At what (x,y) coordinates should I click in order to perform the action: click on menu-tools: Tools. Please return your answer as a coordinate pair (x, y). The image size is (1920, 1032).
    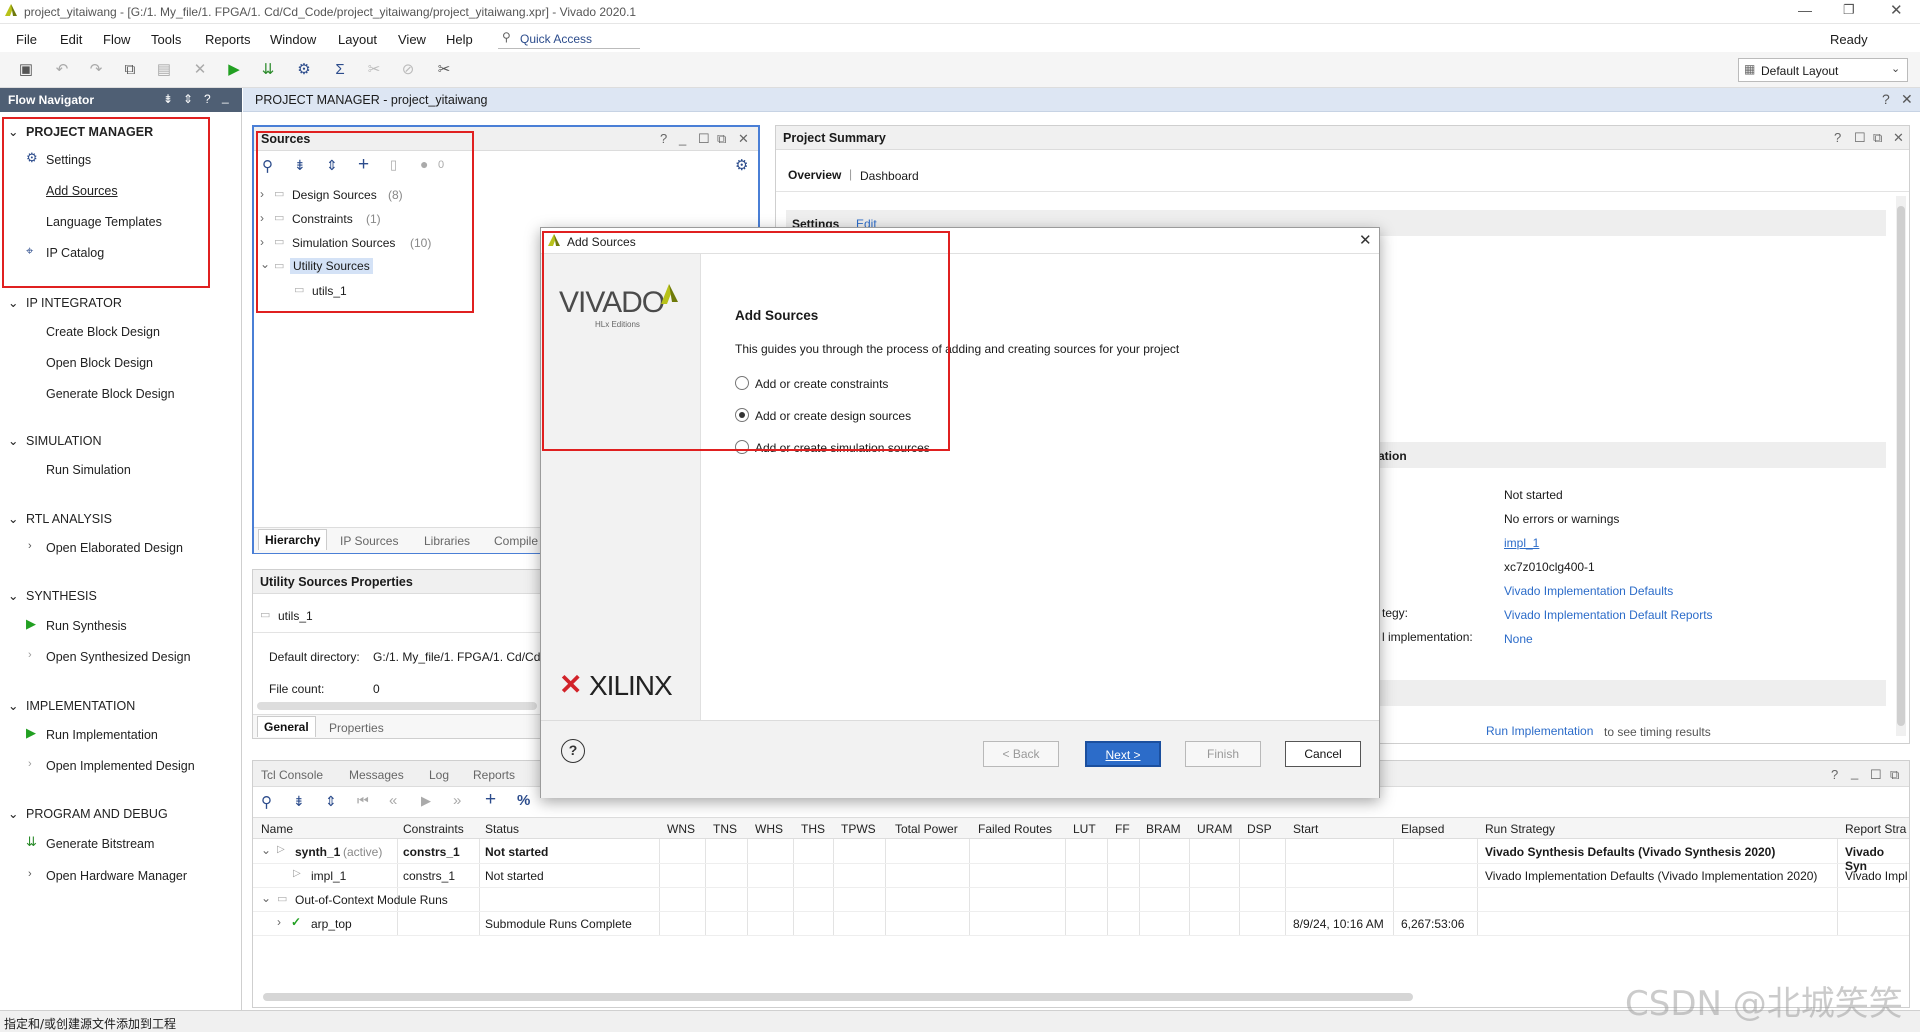
    Looking at the image, I should click on (166, 39).